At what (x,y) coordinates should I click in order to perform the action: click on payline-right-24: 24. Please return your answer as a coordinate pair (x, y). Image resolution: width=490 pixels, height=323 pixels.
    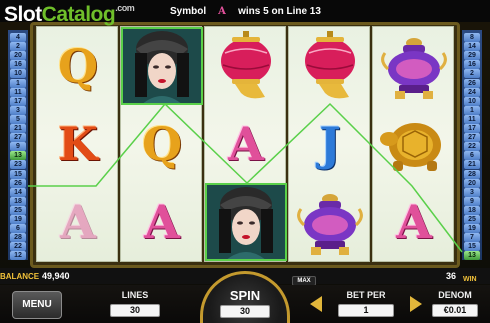
    Looking at the image, I should click on (472, 92).